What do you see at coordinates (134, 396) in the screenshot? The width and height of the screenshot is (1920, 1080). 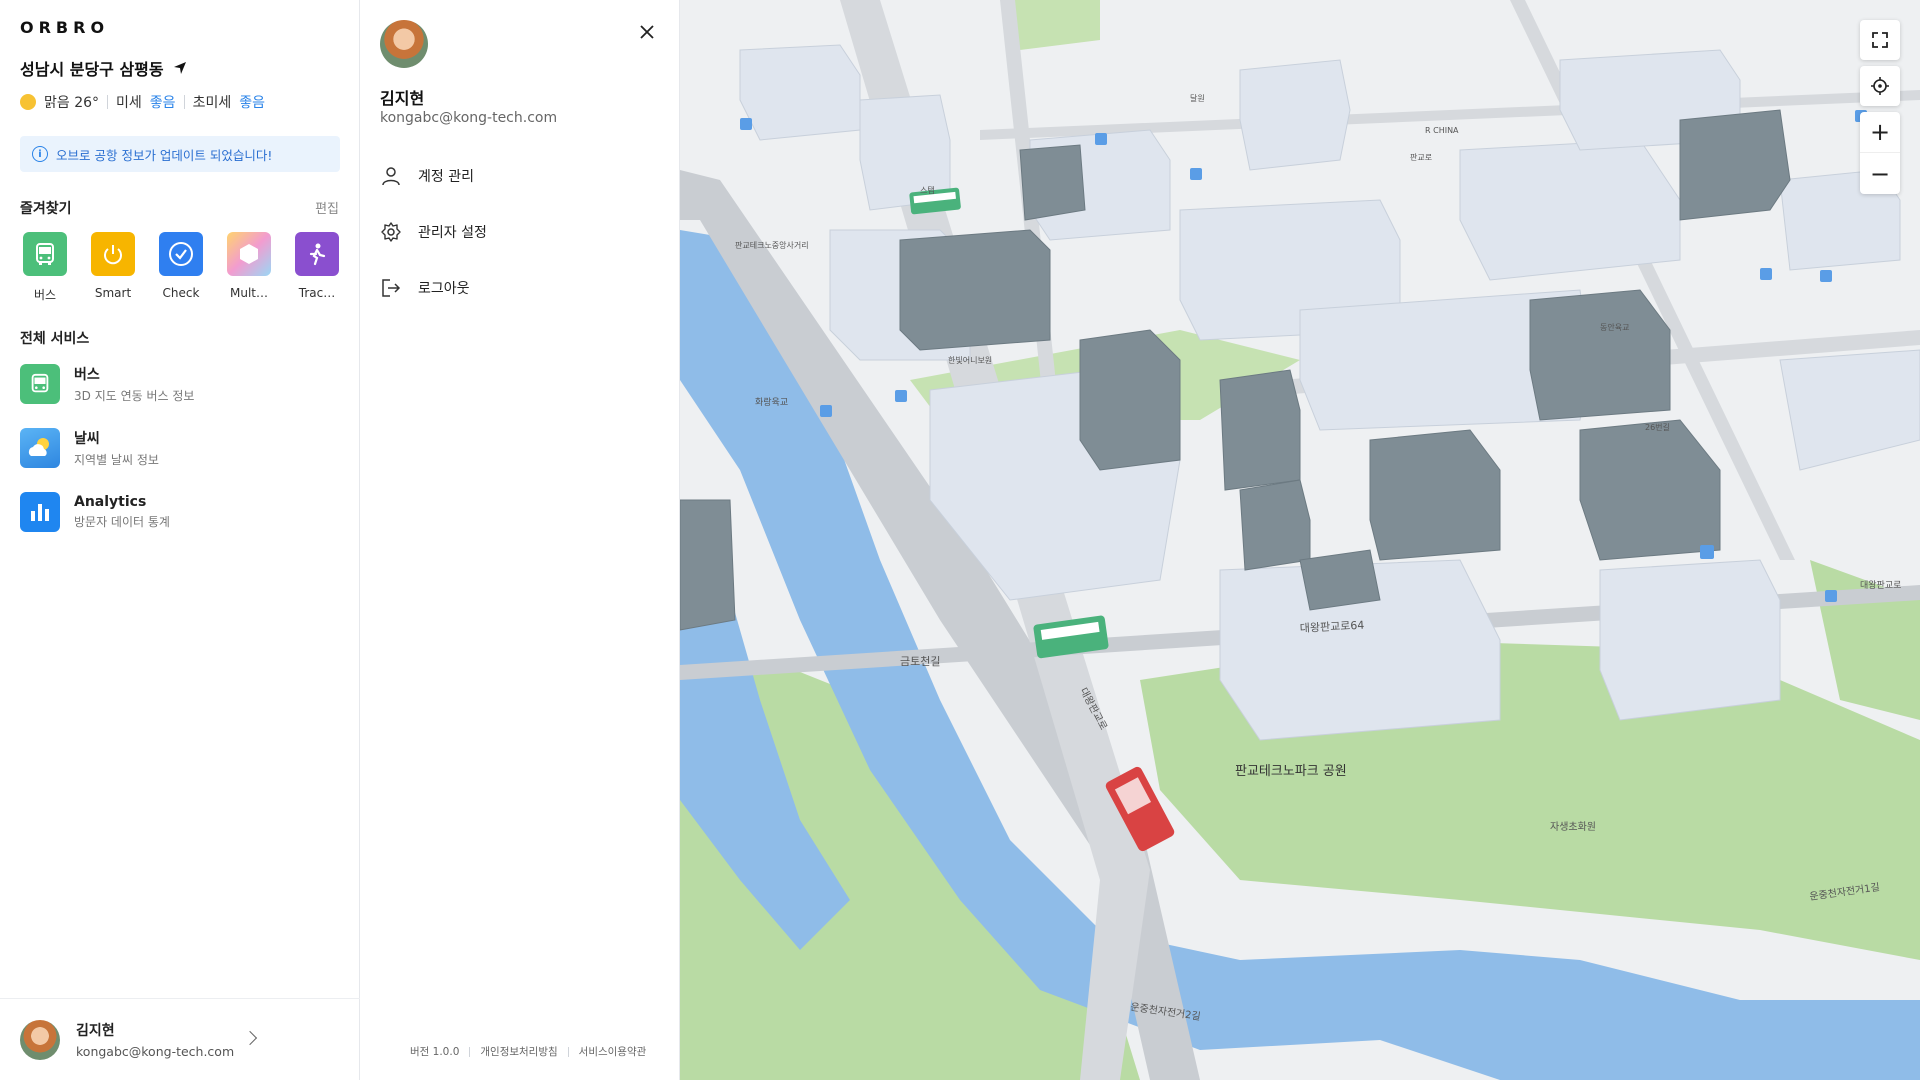 I see `service-desc: 3D 지도 연동 버스 정보` at bounding box center [134, 396].